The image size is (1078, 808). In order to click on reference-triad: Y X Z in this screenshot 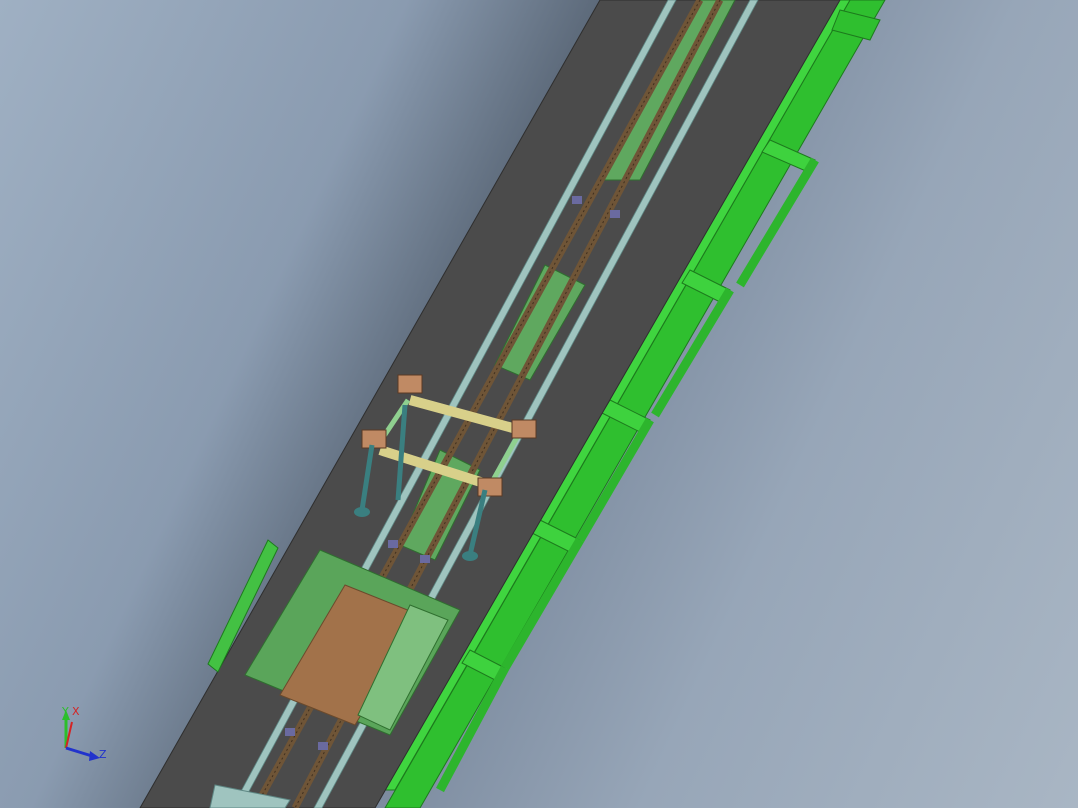, I will do `click(84, 733)`.